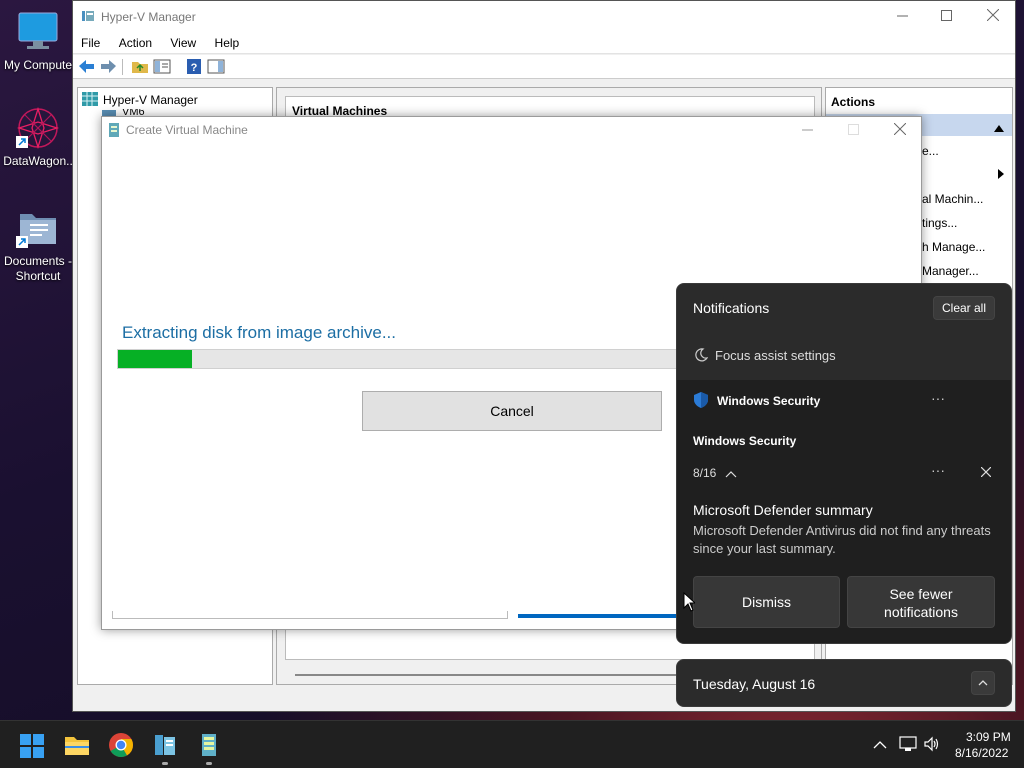 Image resolution: width=1024 pixels, height=768 pixels. I want to click on calendar-expand-button, so click(983, 683).